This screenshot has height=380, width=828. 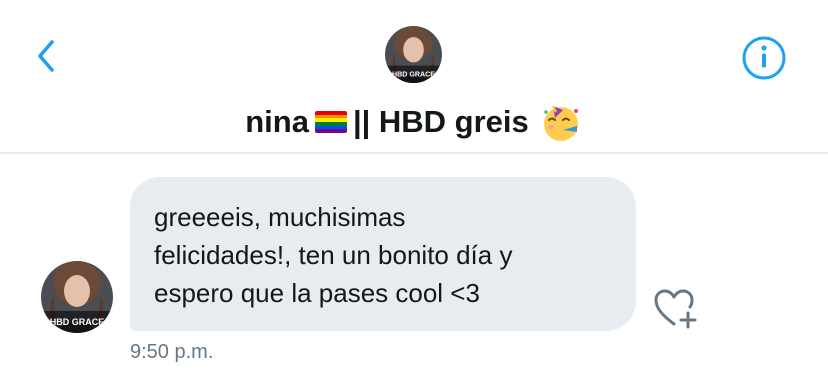 What do you see at coordinates (440, 121) in the screenshot?
I see `title-name-suffix: || HBD greis` at bounding box center [440, 121].